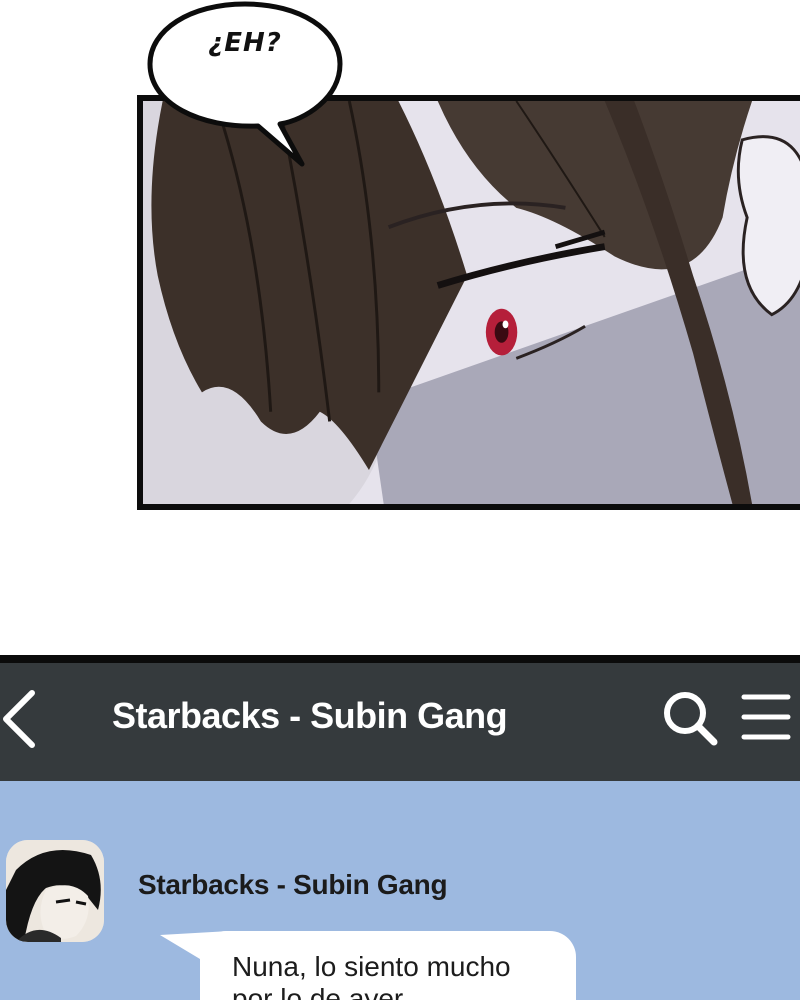 Image resolution: width=800 pixels, height=1000 pixels. I want to click on sender-avatar, so click(55, 891).